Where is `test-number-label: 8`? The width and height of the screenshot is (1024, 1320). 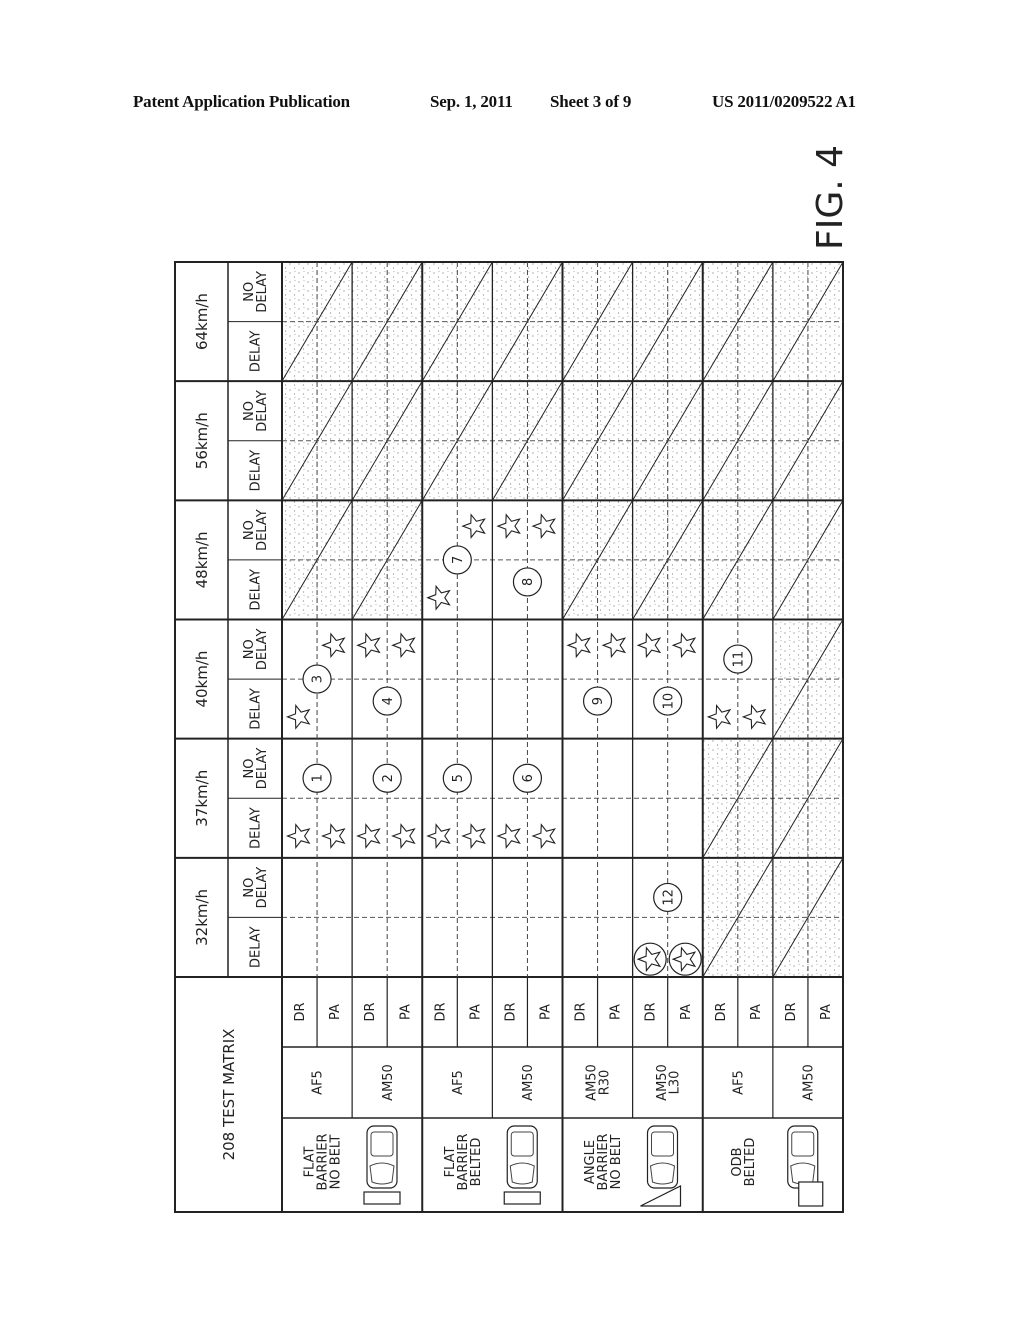
test-number-label: 8 is located at coordinates (528, 582).